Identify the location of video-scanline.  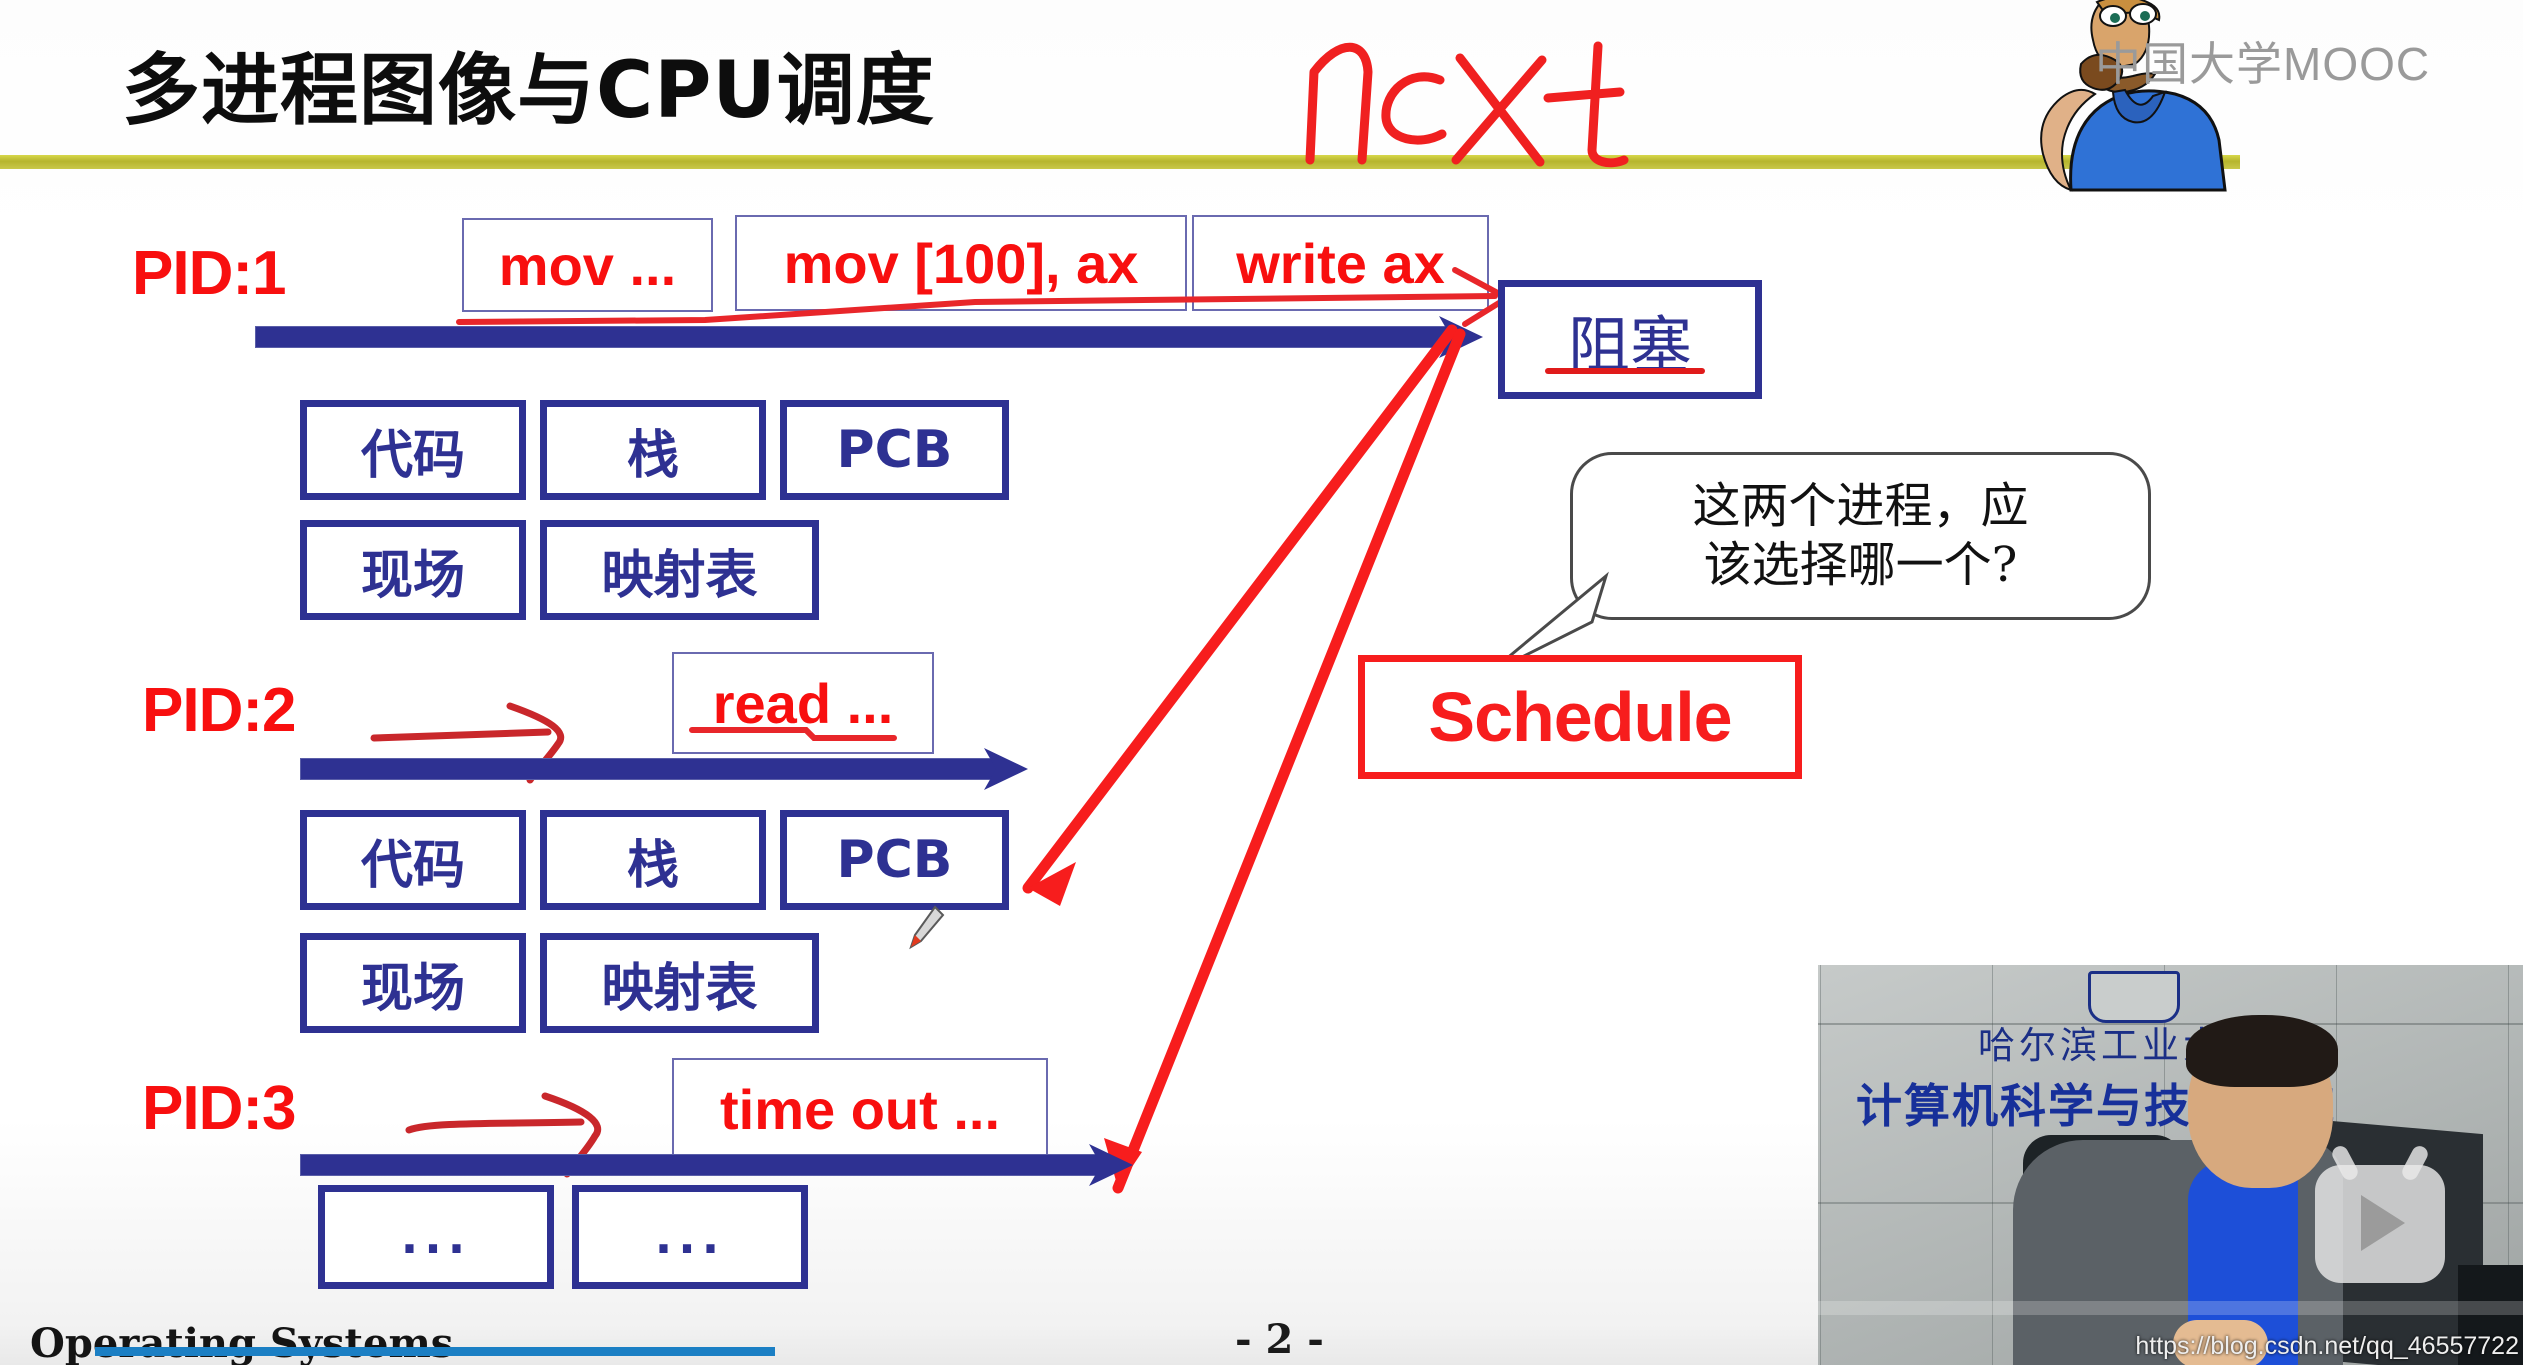
(2170, 1308).